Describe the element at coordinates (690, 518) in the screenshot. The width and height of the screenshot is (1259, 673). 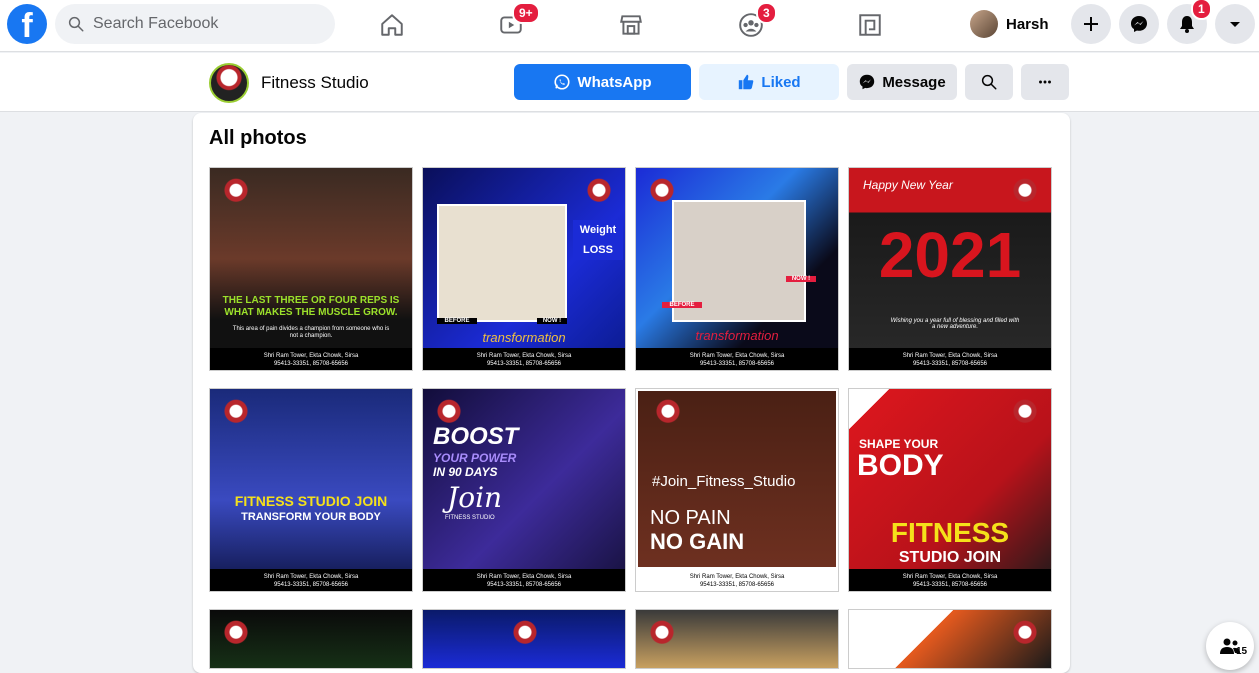
I see `photo-line2: NO PAIN` at that location.